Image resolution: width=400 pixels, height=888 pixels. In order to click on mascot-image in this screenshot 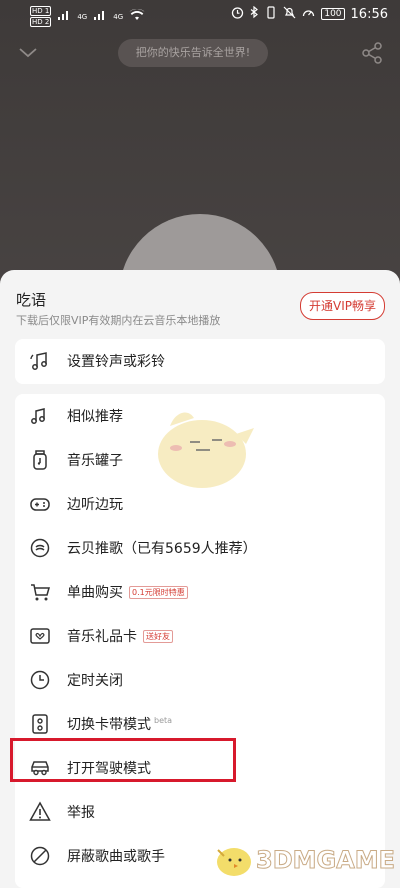, I will do `click(205, 449)`.